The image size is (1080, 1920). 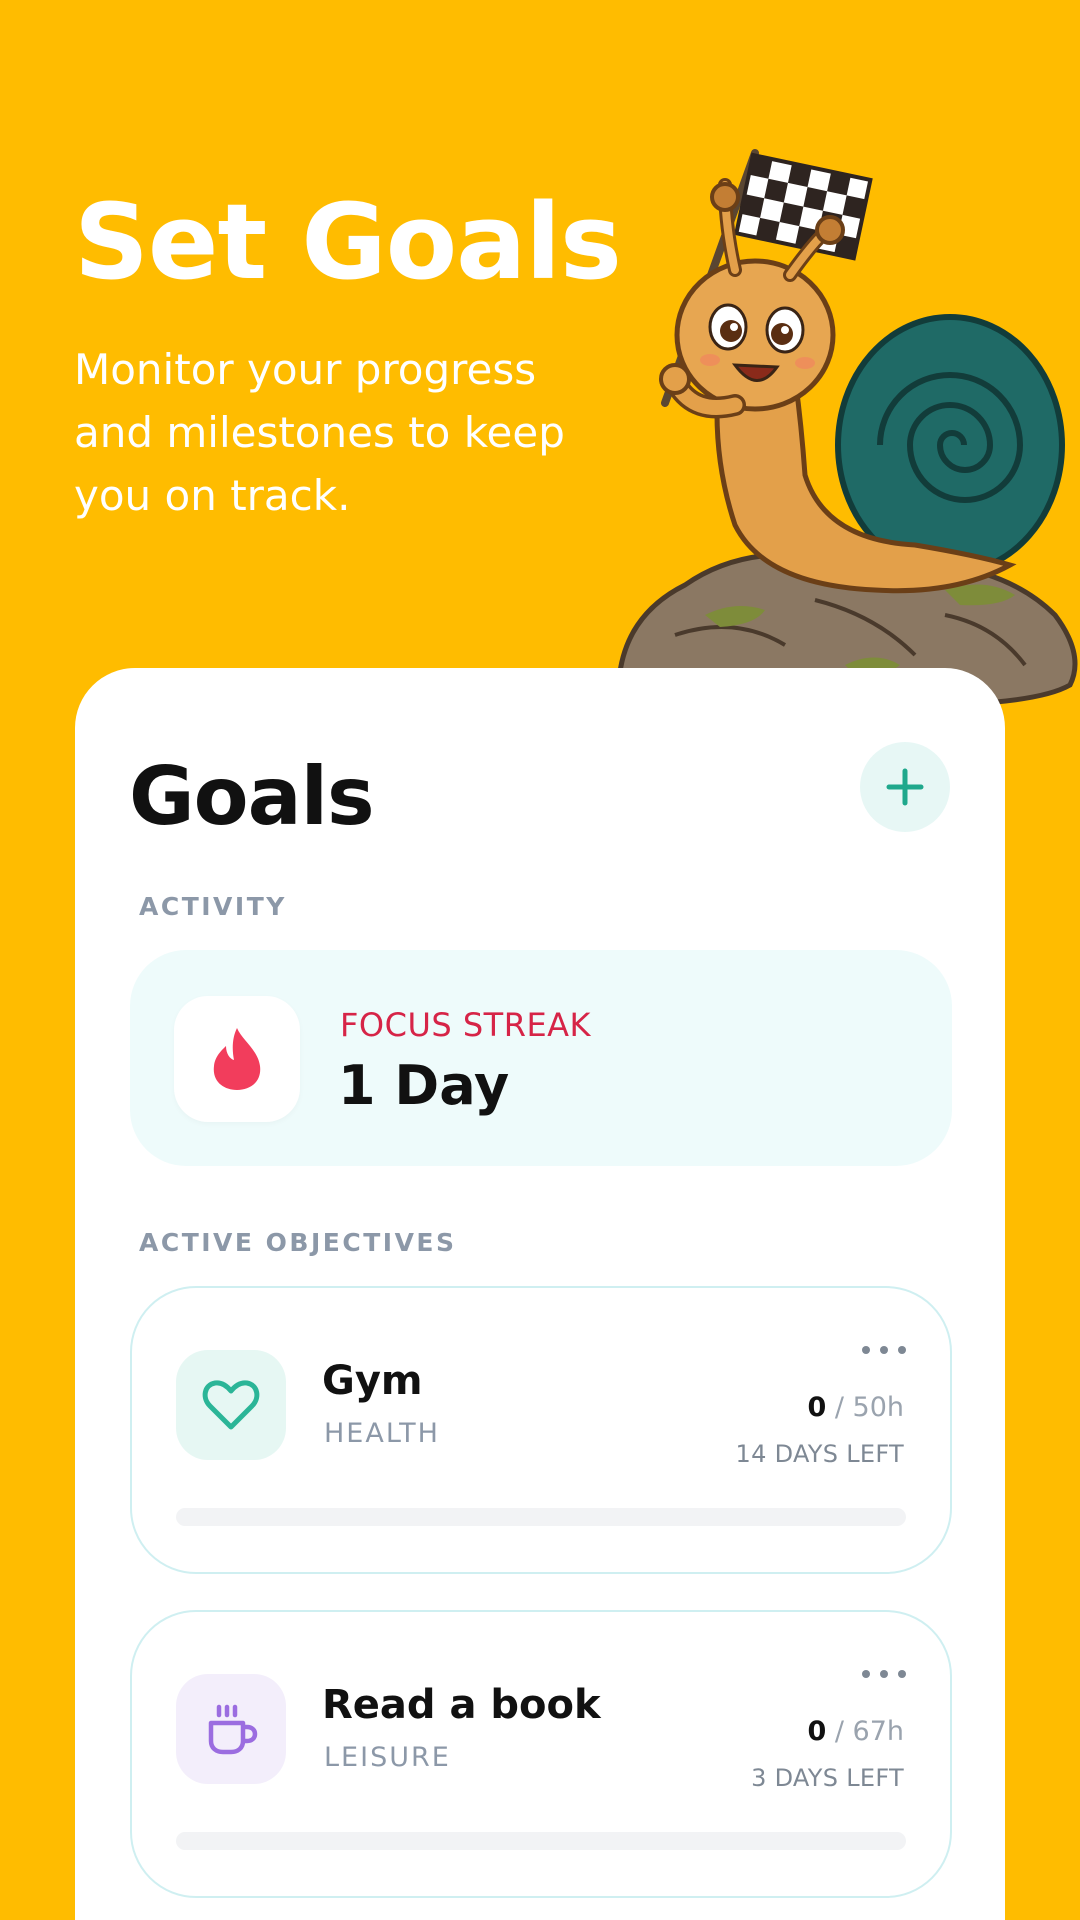 I want to click on add-goal-button, so click(x=905, y=787).